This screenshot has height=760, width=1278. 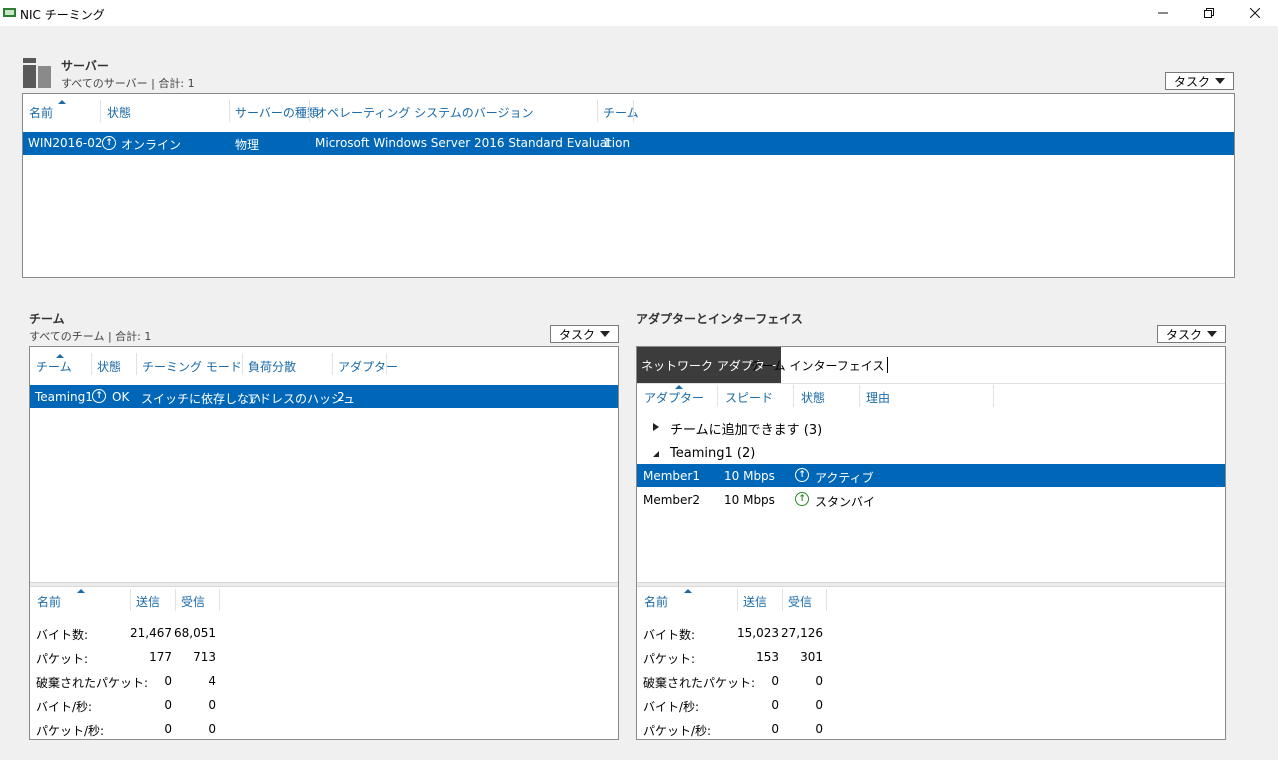 What do you see at coordinates (272, 366) in the screenshot?
I see `column-header-load-balancing: 負荷分散` at bounding box center [272, 366].